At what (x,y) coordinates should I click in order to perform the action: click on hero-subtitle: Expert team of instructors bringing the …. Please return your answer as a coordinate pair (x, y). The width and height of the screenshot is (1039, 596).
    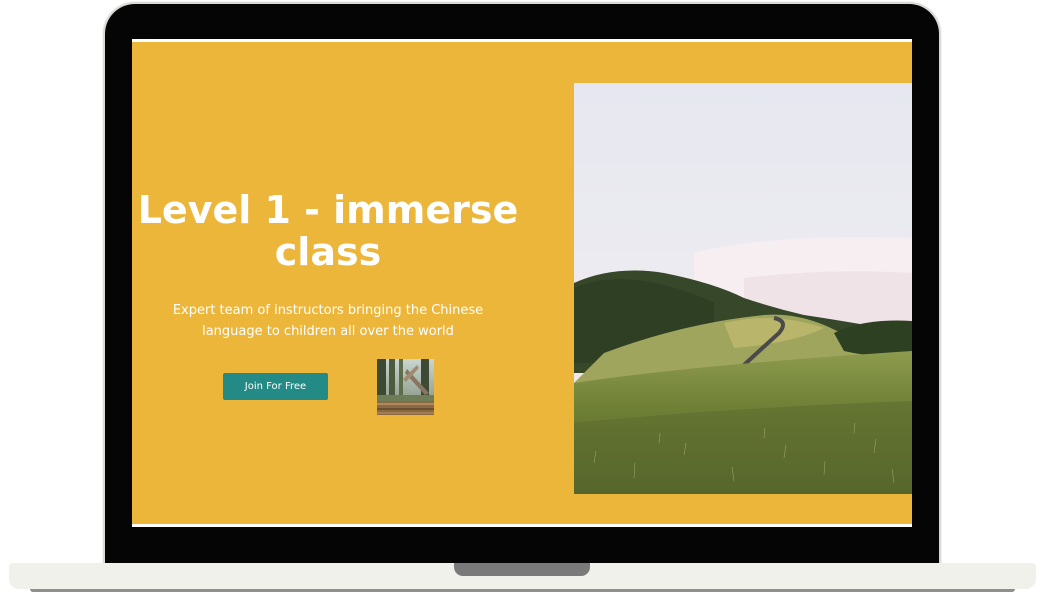
    Looking at the image, I should click on (328, 321).